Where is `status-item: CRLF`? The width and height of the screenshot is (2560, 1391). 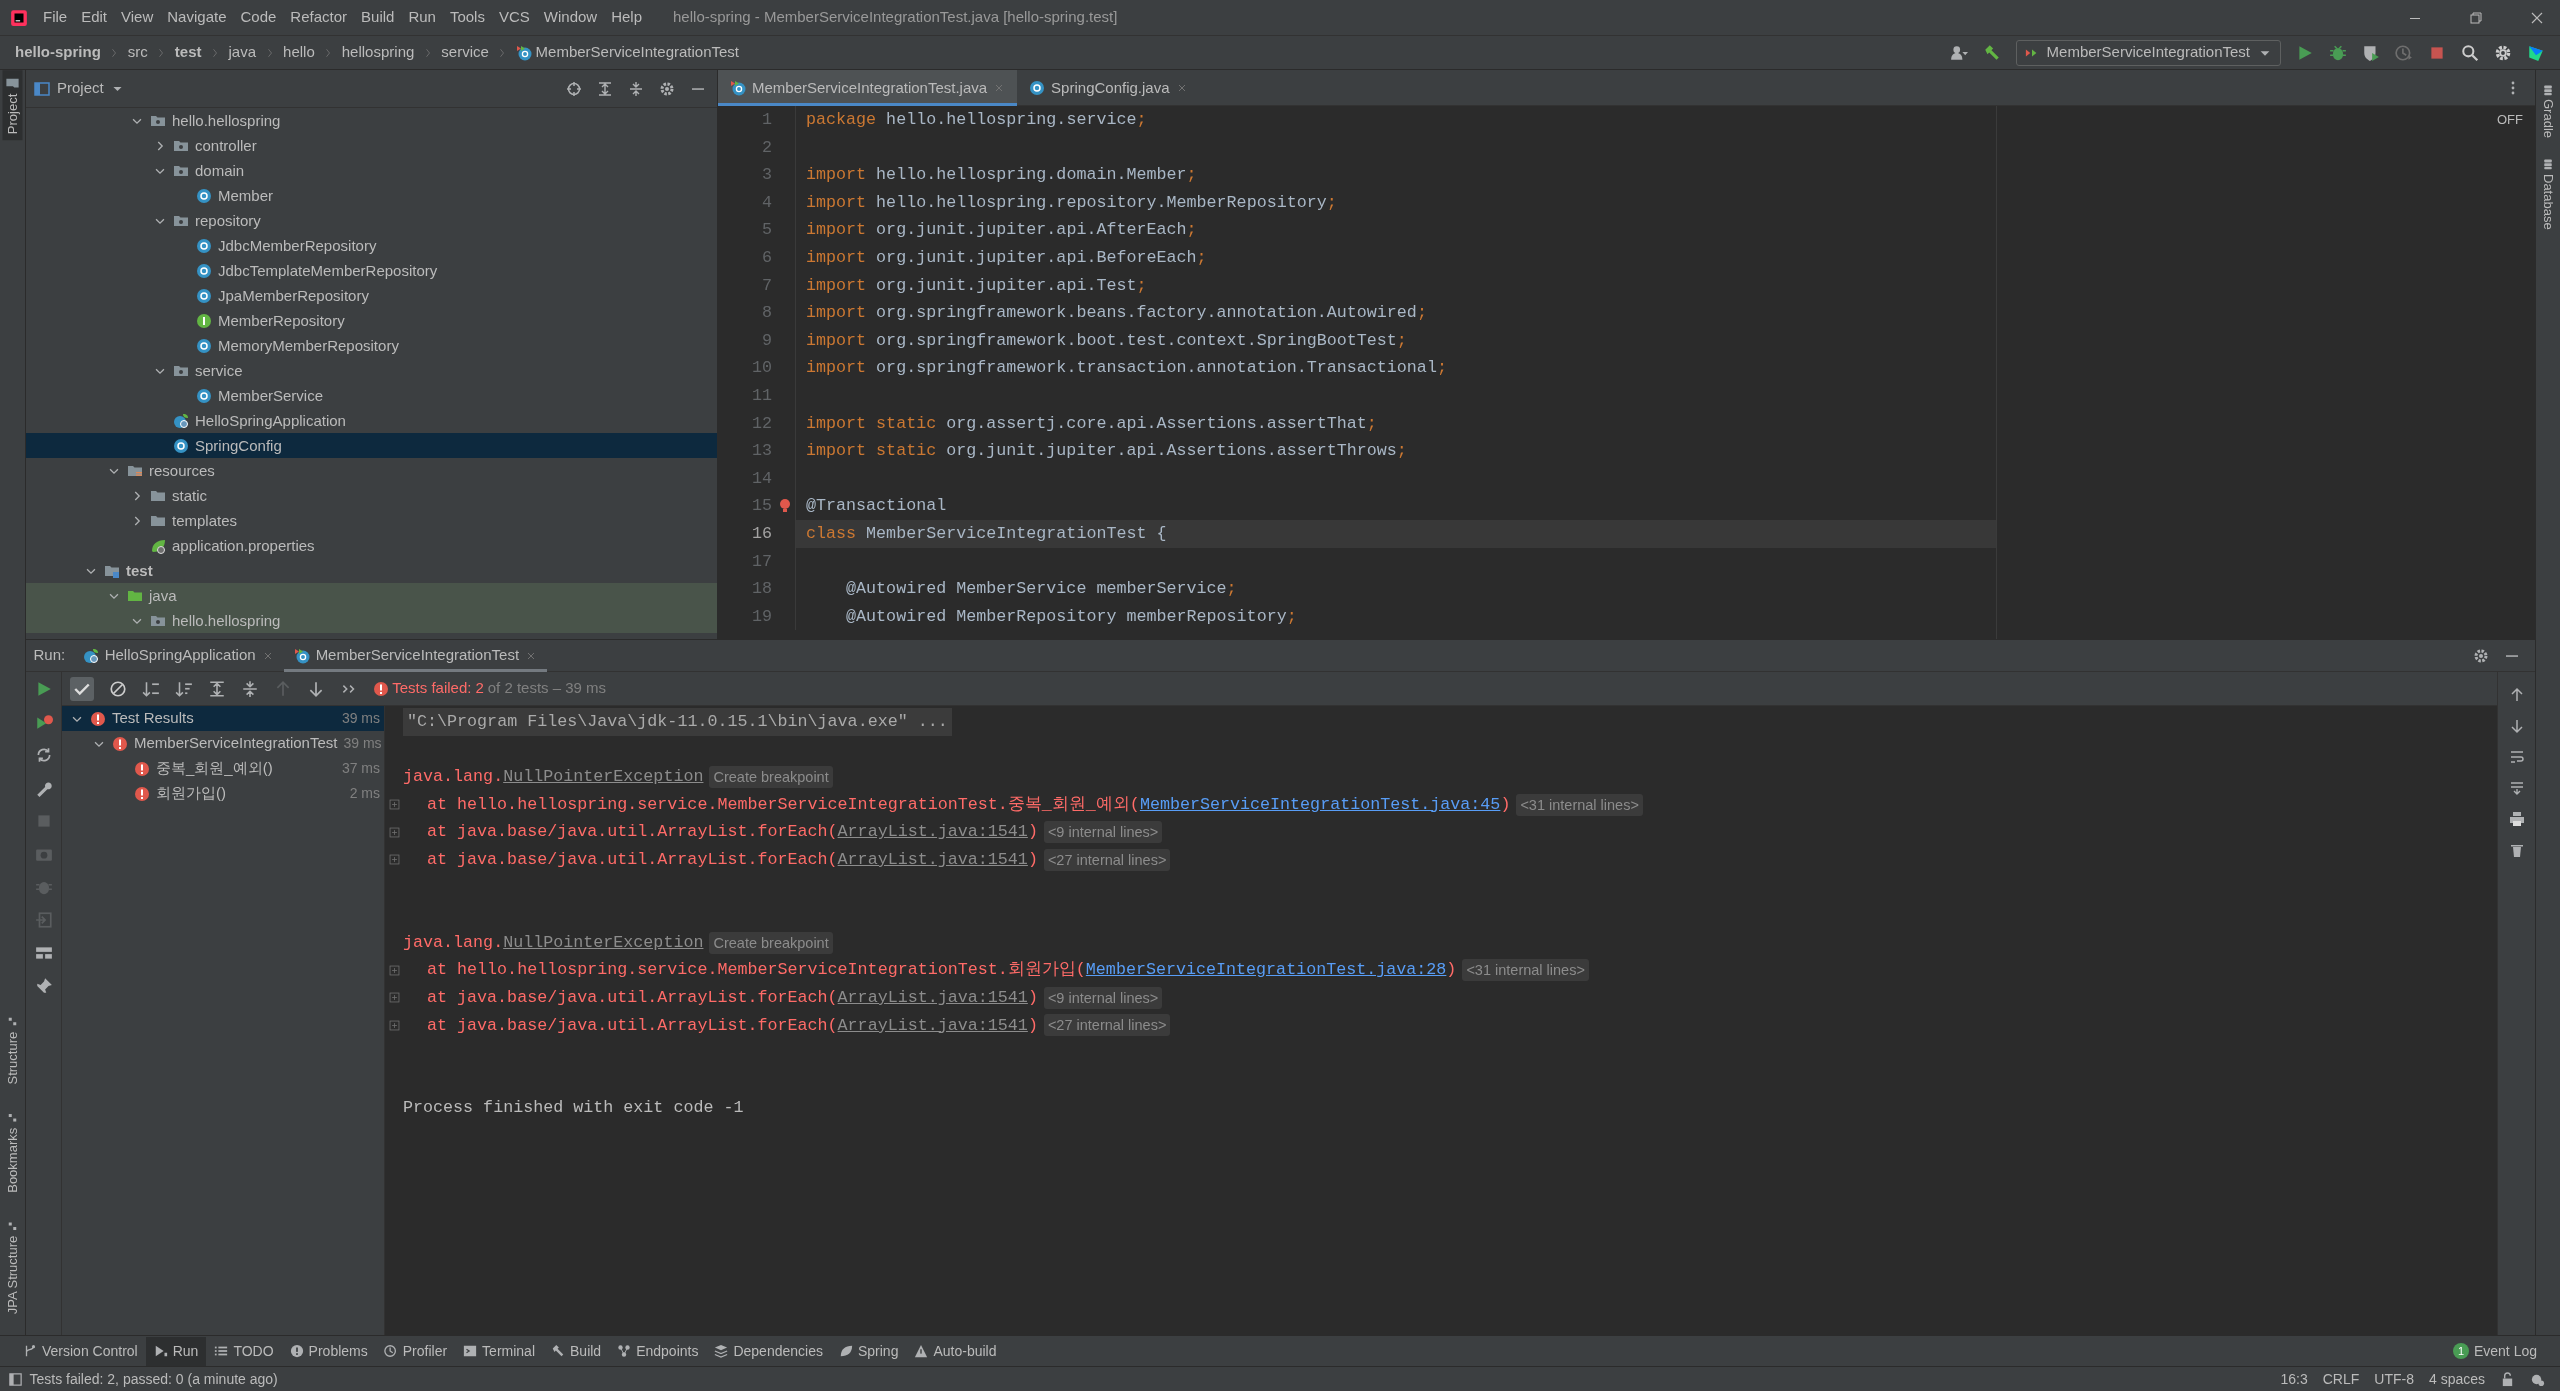
status-item: CRLF is located at coordinates (2341, 1379).